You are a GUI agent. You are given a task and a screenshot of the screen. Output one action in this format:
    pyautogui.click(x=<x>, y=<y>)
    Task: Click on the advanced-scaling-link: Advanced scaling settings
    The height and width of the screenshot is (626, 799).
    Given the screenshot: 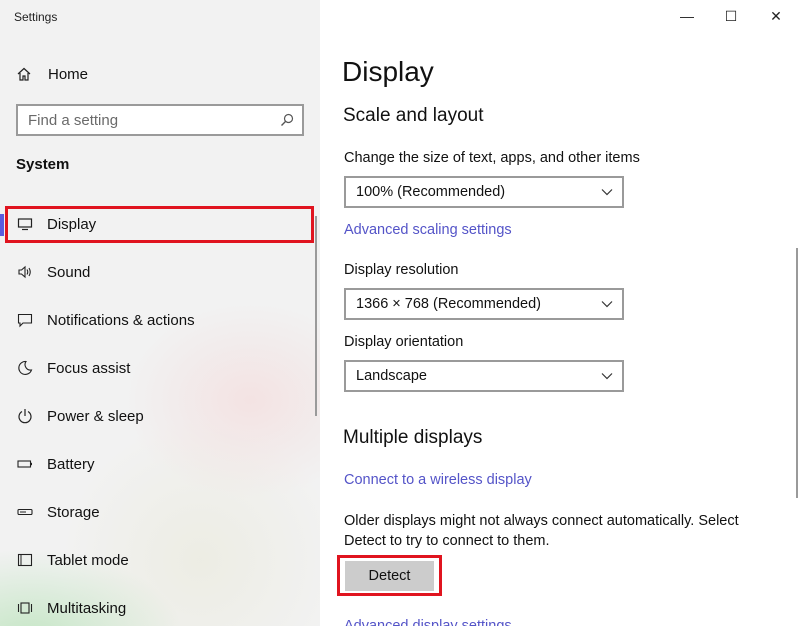 What is the action you would take?
    pyautogui.click(x=428, y=230)
    